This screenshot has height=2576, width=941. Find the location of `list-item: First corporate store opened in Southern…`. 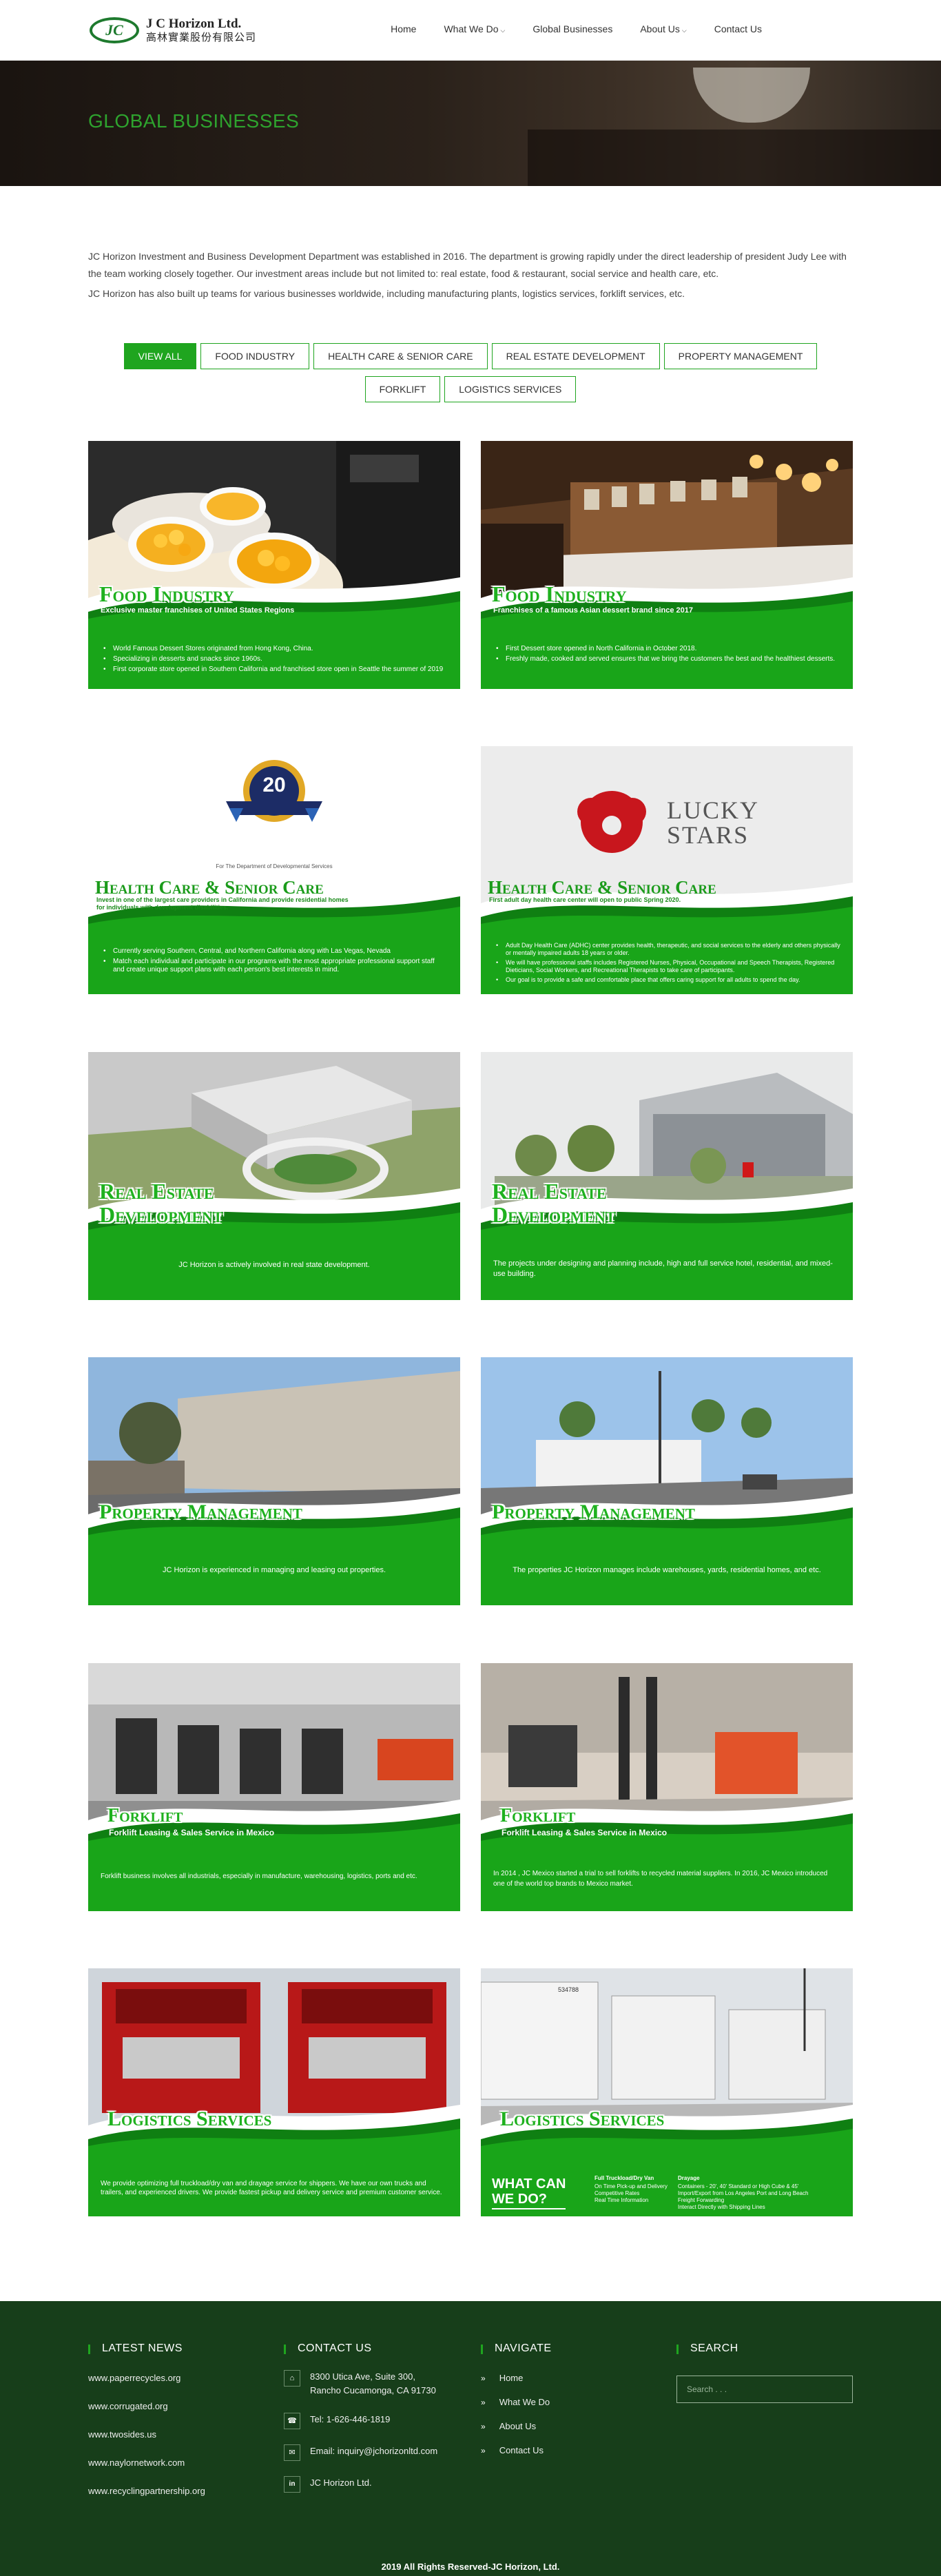

list-item: First corporate store opened in Southern… is located at coordinates (275, 670).